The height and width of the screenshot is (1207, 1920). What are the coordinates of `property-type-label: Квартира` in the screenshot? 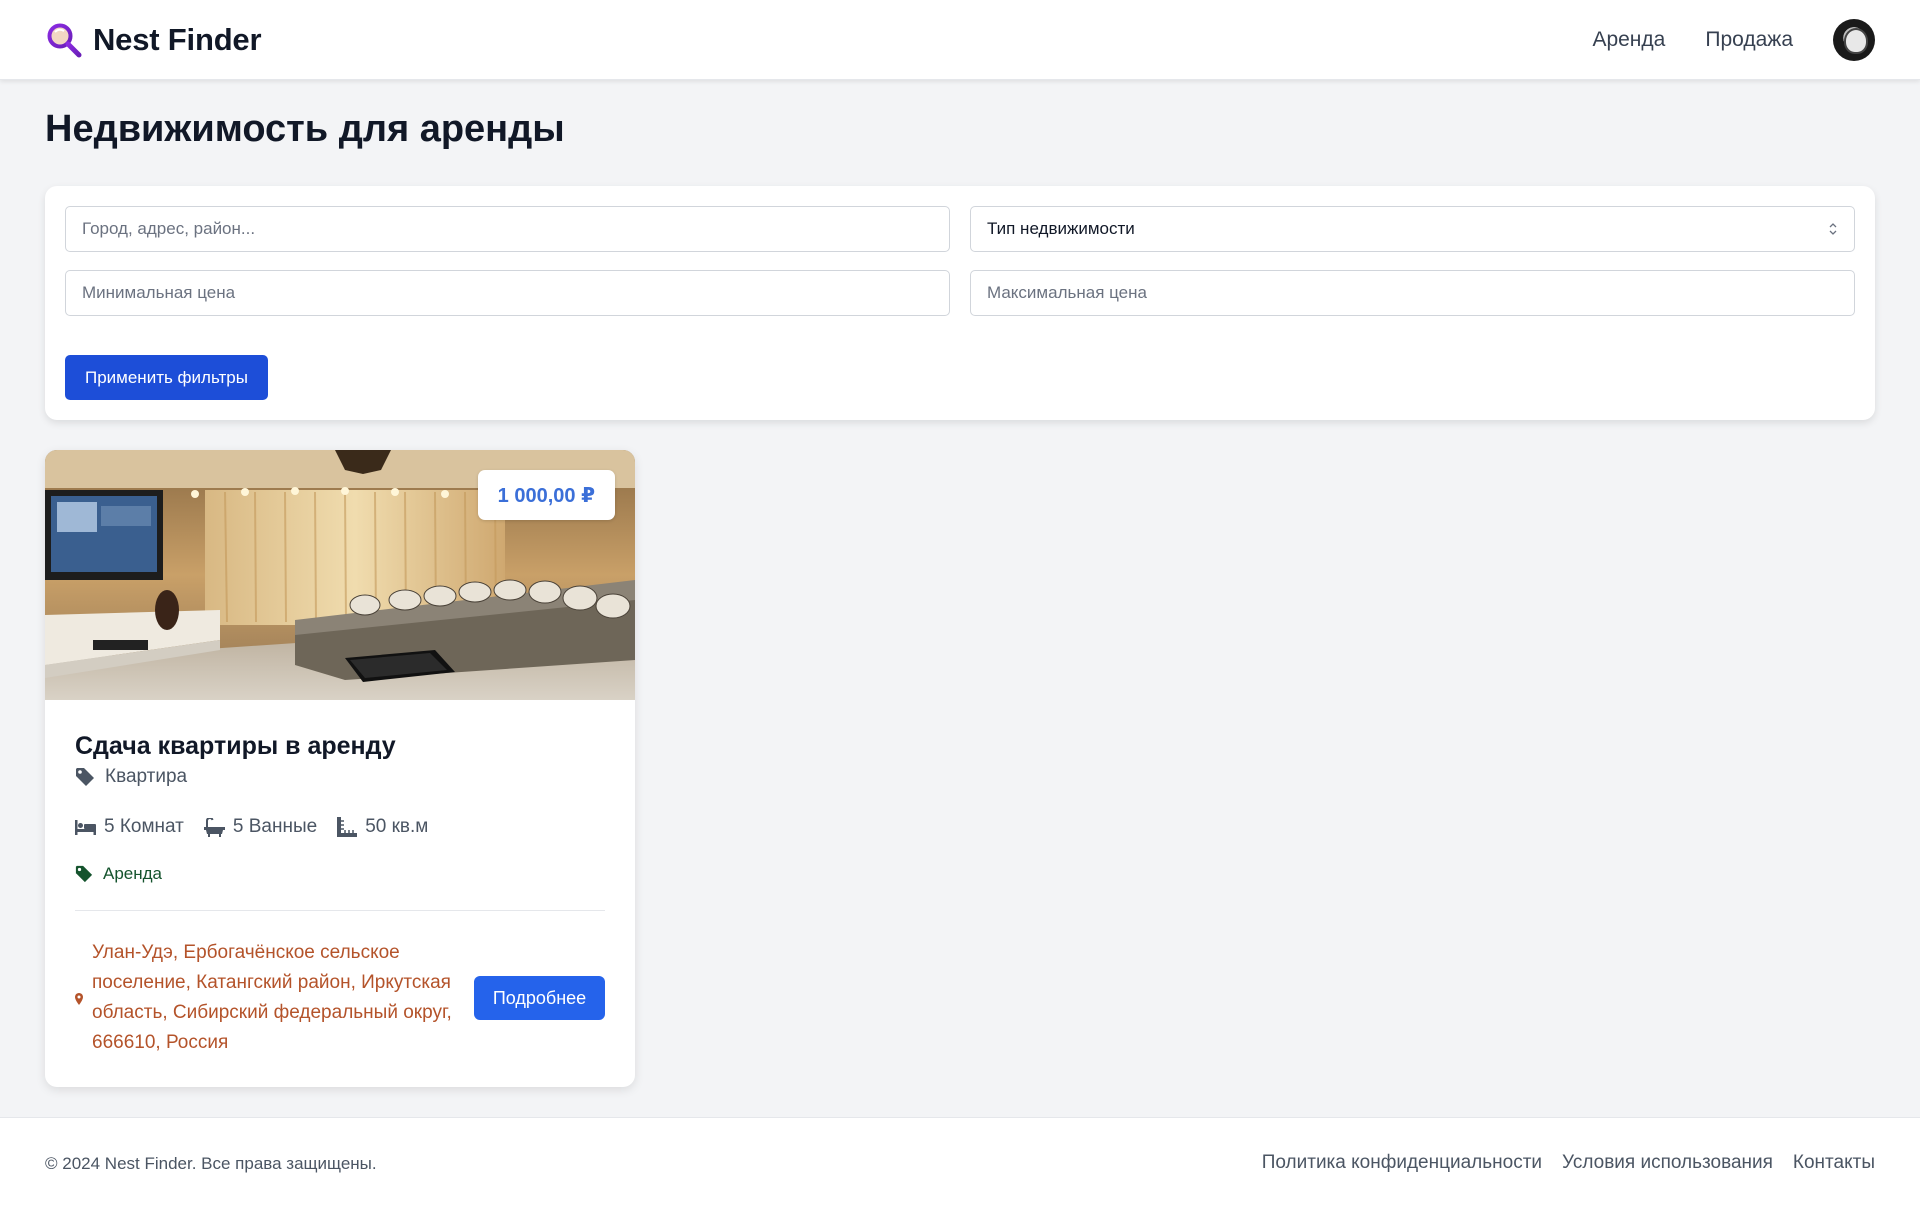 It's located at (146, 776).